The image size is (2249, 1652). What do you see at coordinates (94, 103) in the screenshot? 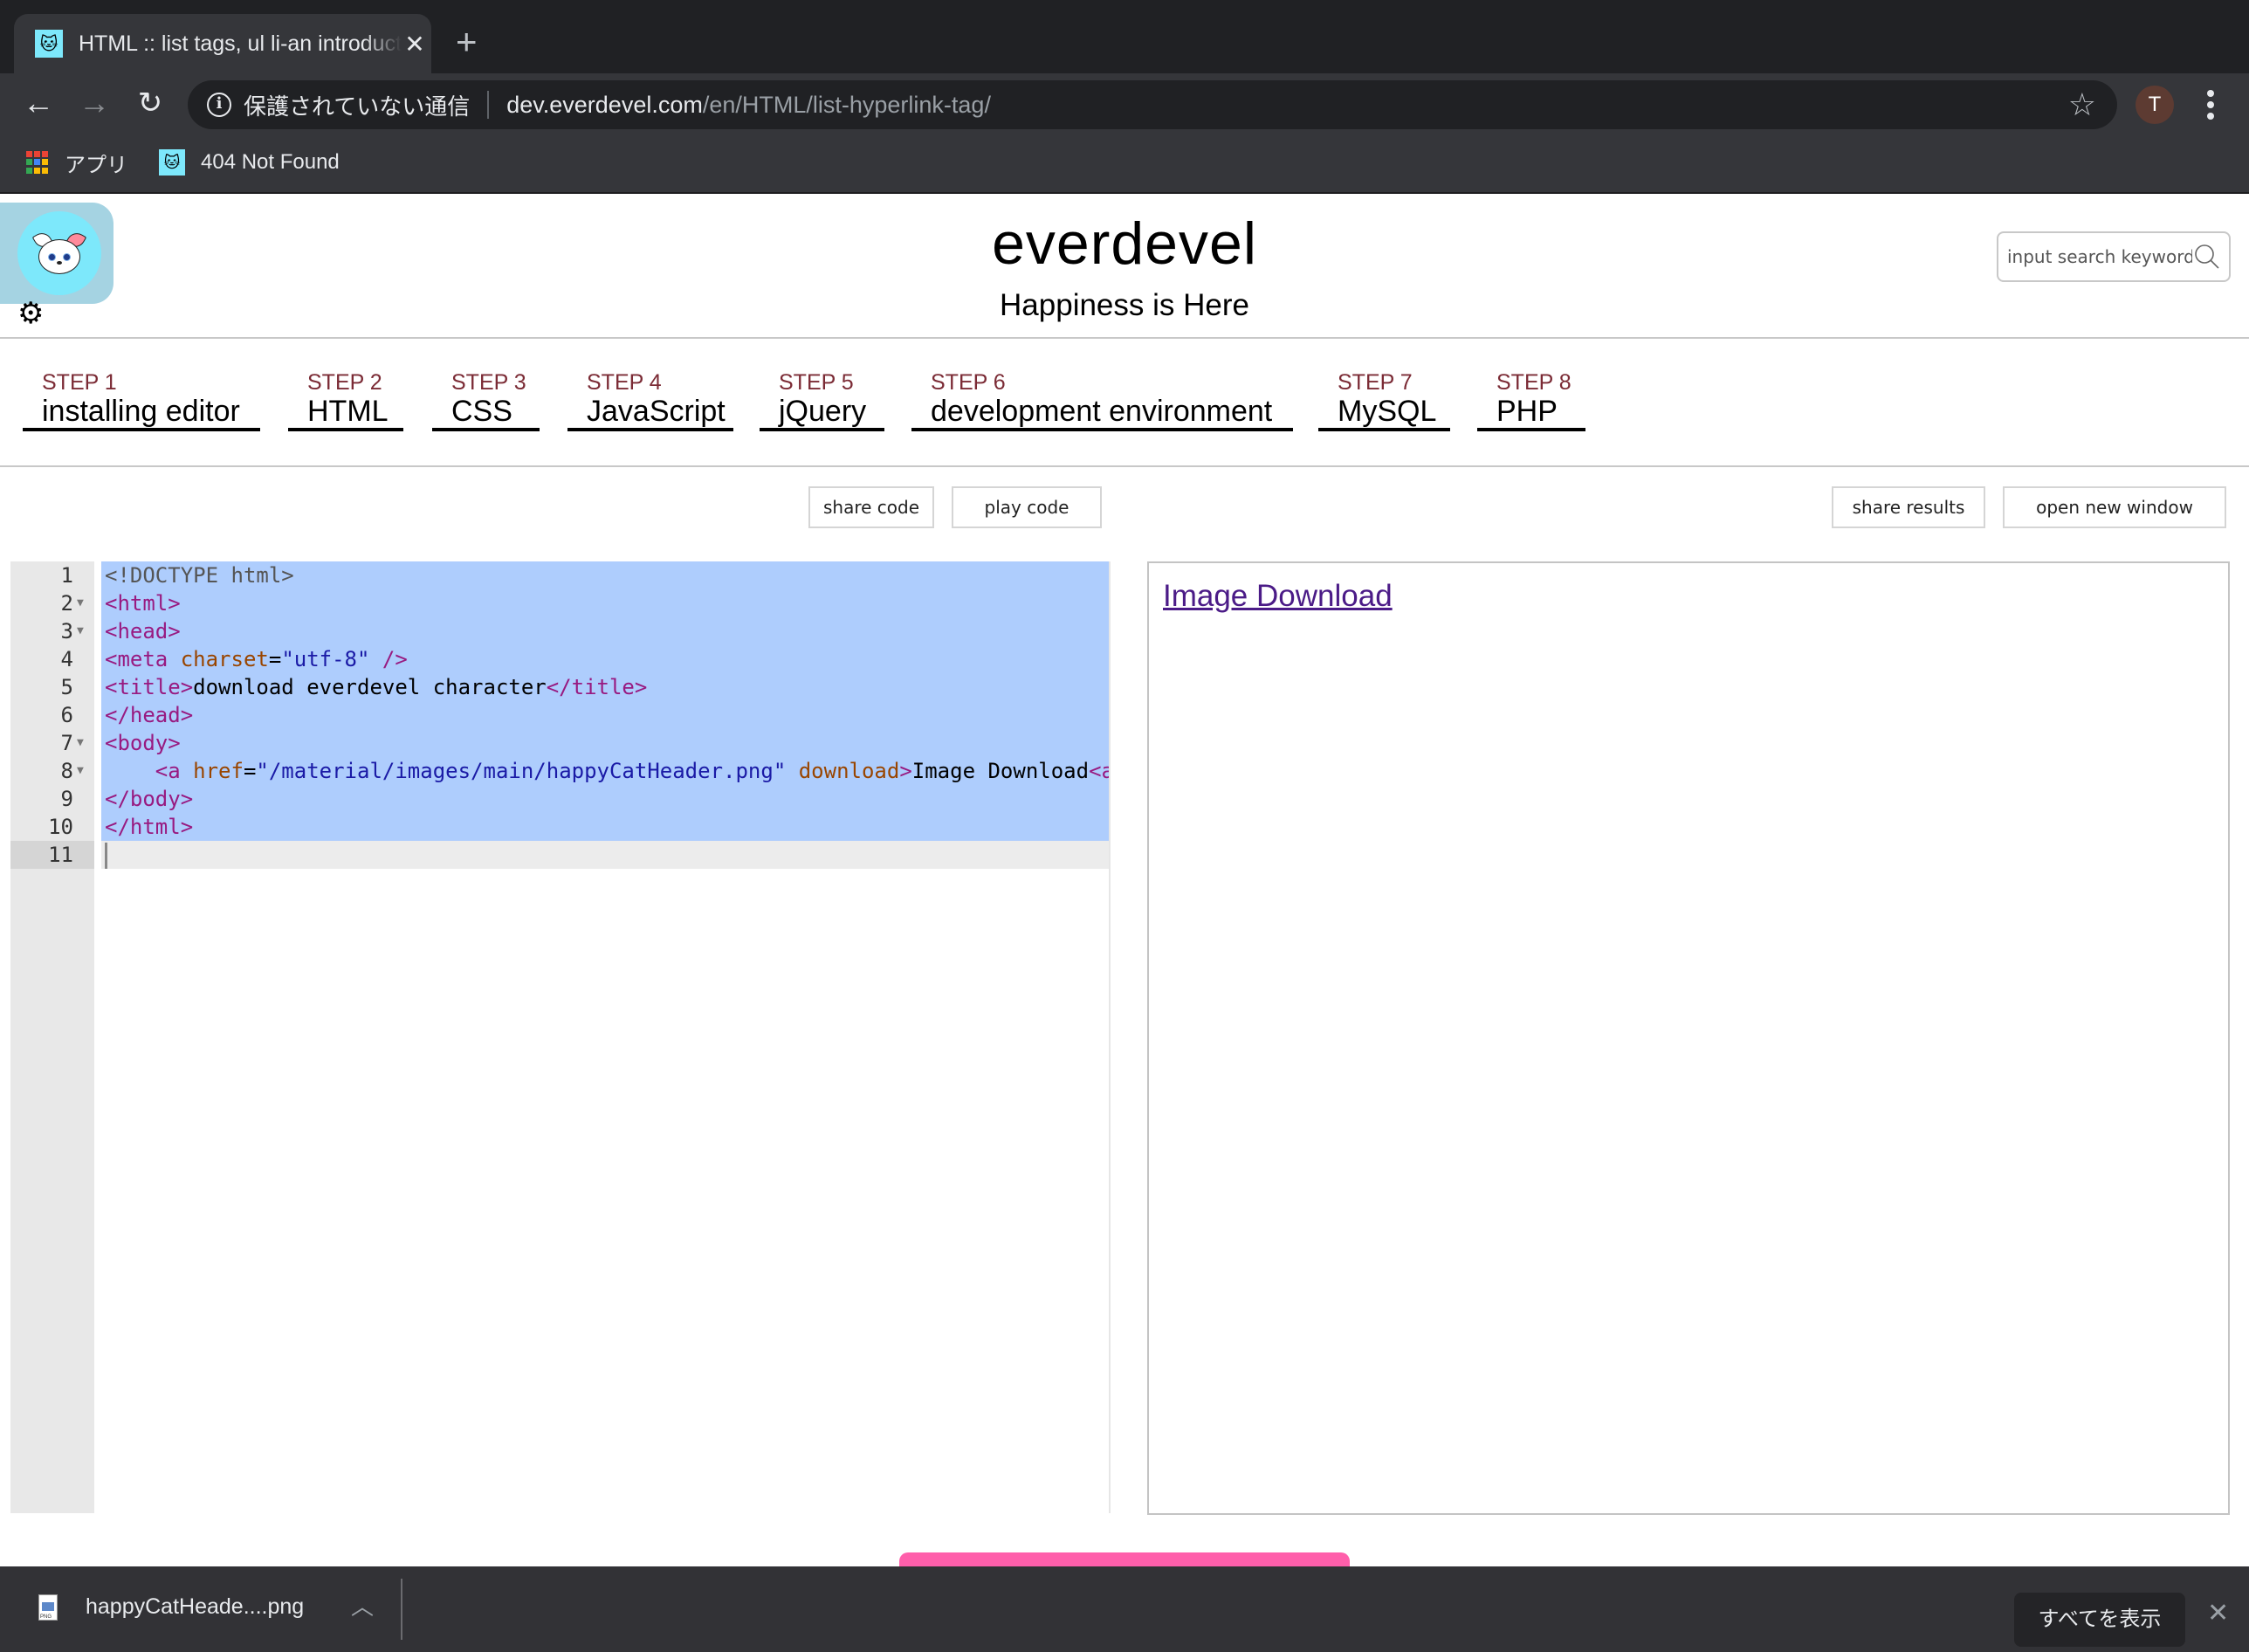
I see `forward-arrow-icon: →` at bounding box center [94, 103].